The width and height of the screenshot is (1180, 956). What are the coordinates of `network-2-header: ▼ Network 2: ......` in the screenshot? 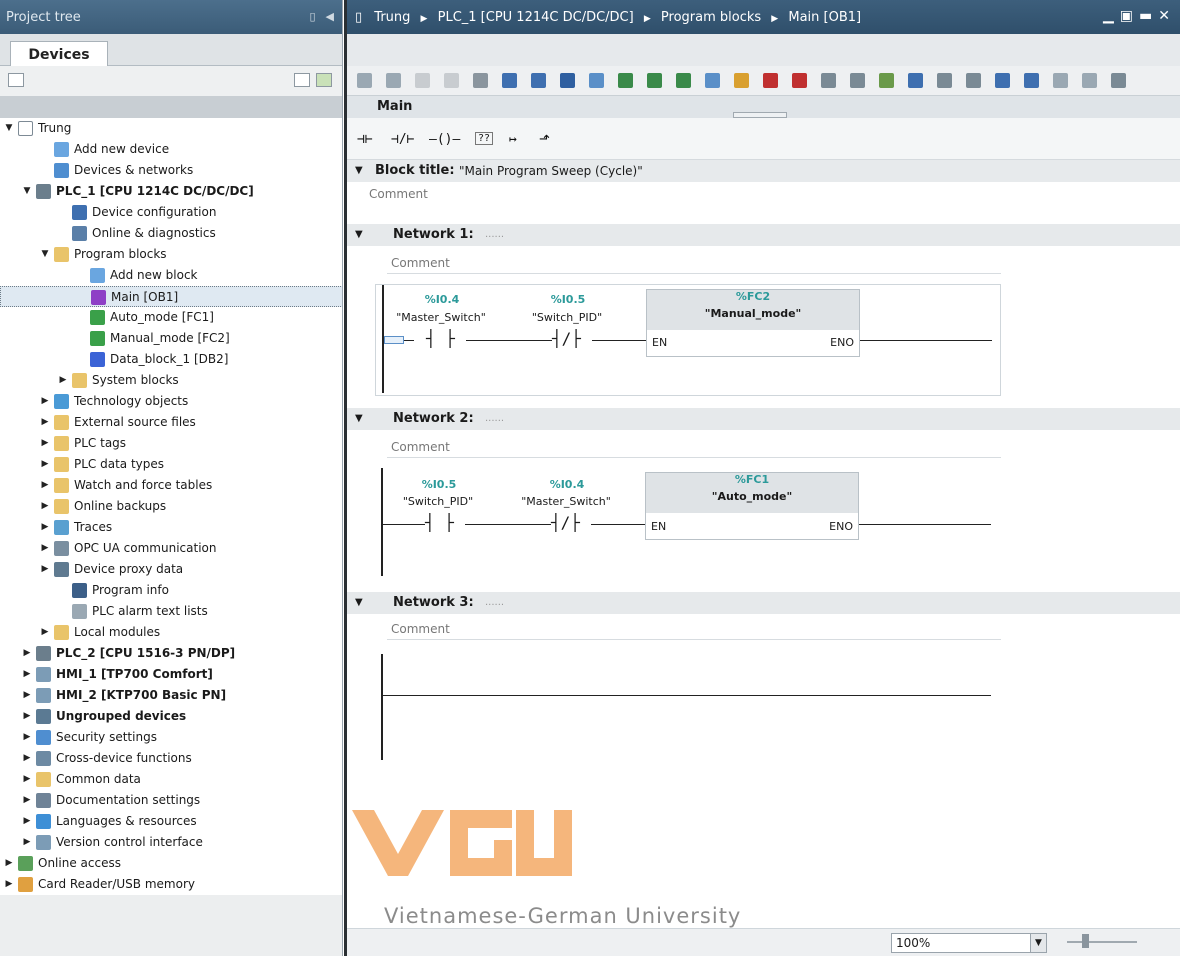 It's located at (763, 419).